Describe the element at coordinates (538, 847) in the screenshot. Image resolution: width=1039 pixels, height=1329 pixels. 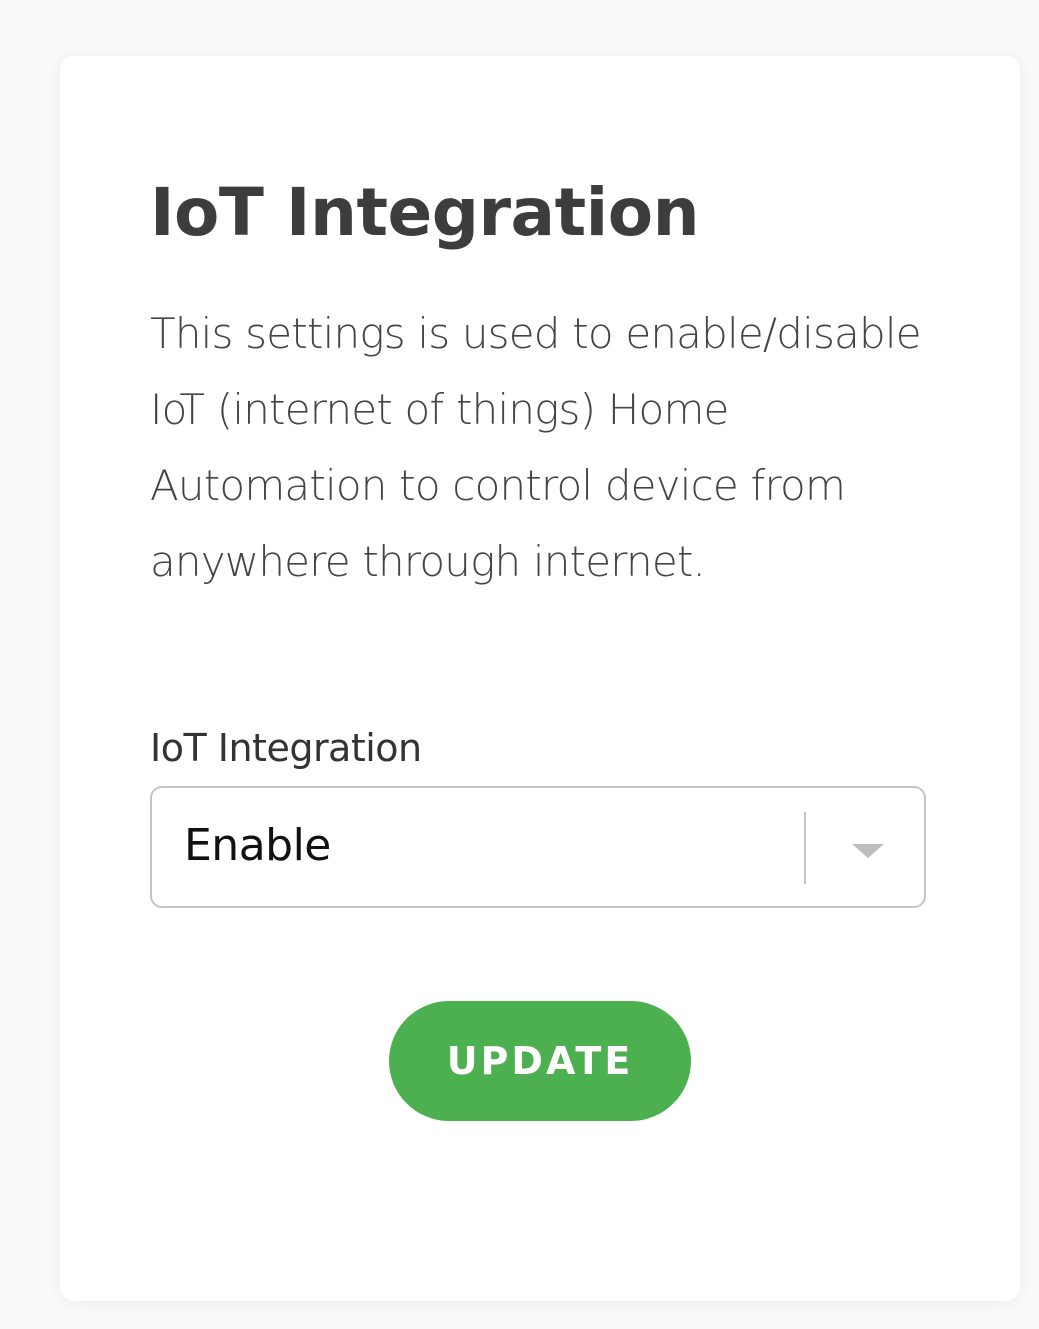
I see `iot-integration-select: Enable` at that location.